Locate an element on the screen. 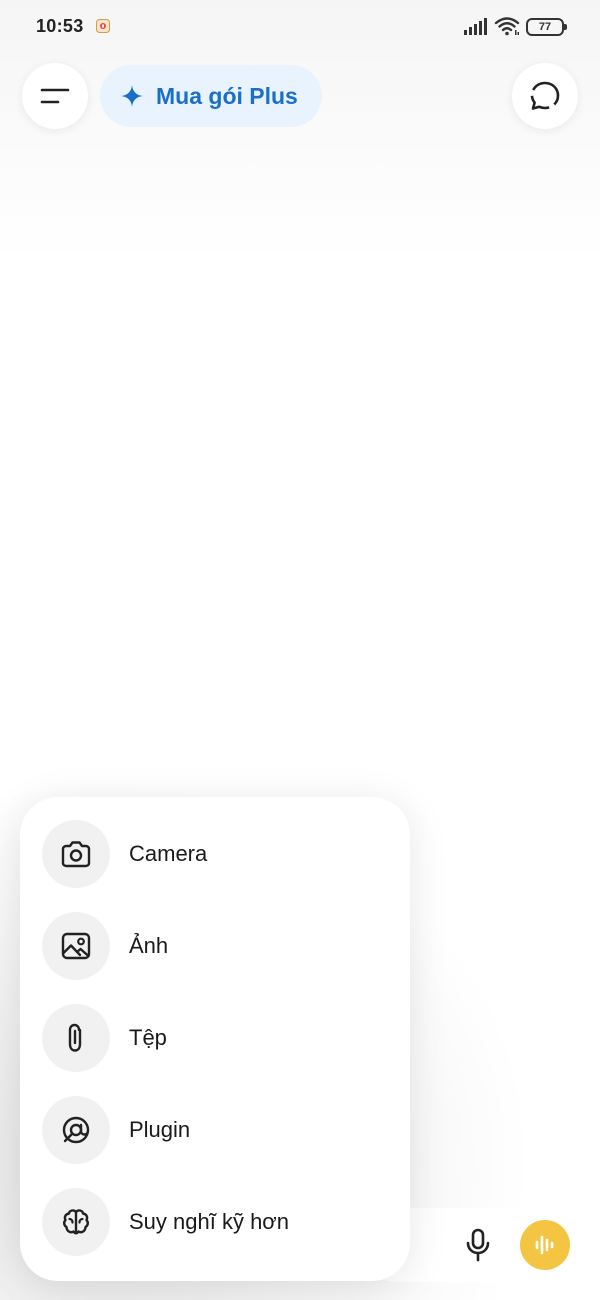 This screenshot has width=600, height=1300. microphone-button is located at coordinates (478, 1245).